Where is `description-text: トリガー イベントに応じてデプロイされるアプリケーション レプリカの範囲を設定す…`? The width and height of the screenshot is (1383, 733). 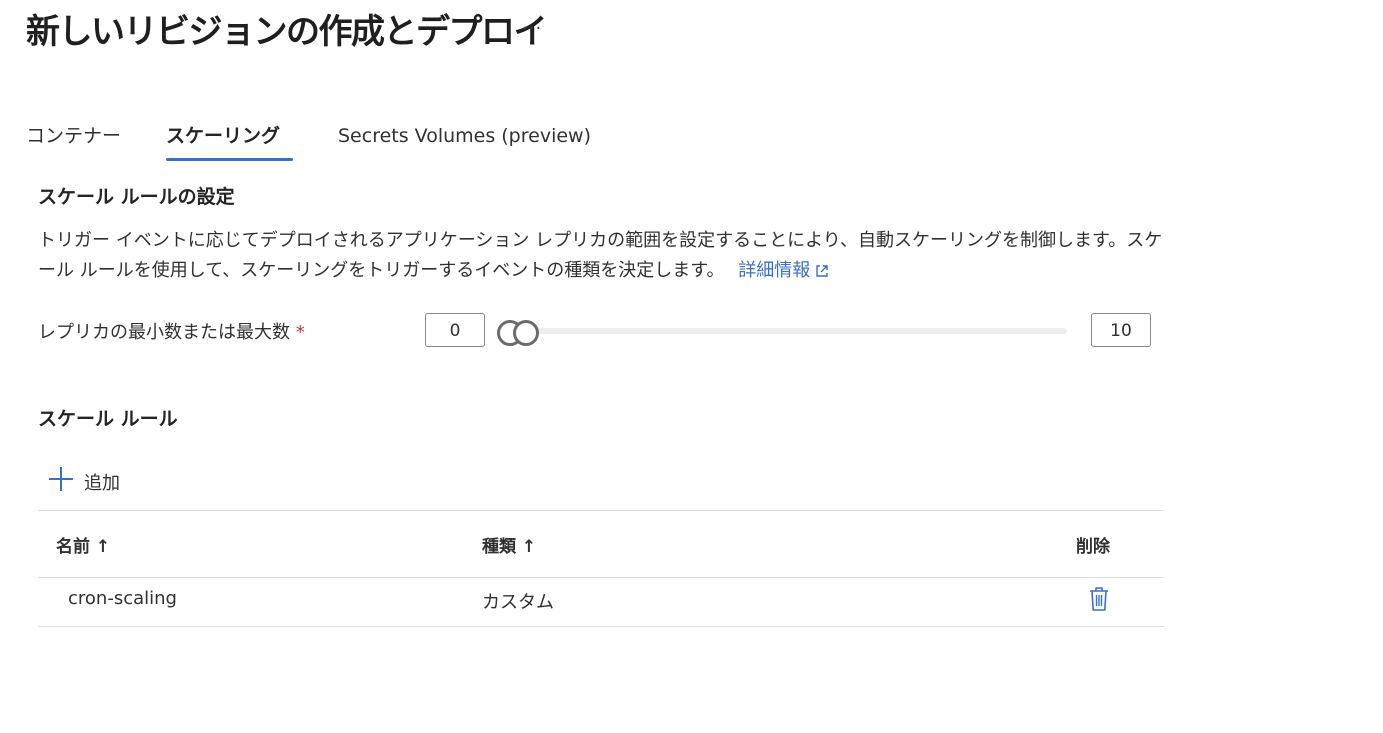 description-text: トリガー イベントに応じてデプロイされるアプリケーション レプリカの範囲を設定す… is located at coordinates (600, 255).